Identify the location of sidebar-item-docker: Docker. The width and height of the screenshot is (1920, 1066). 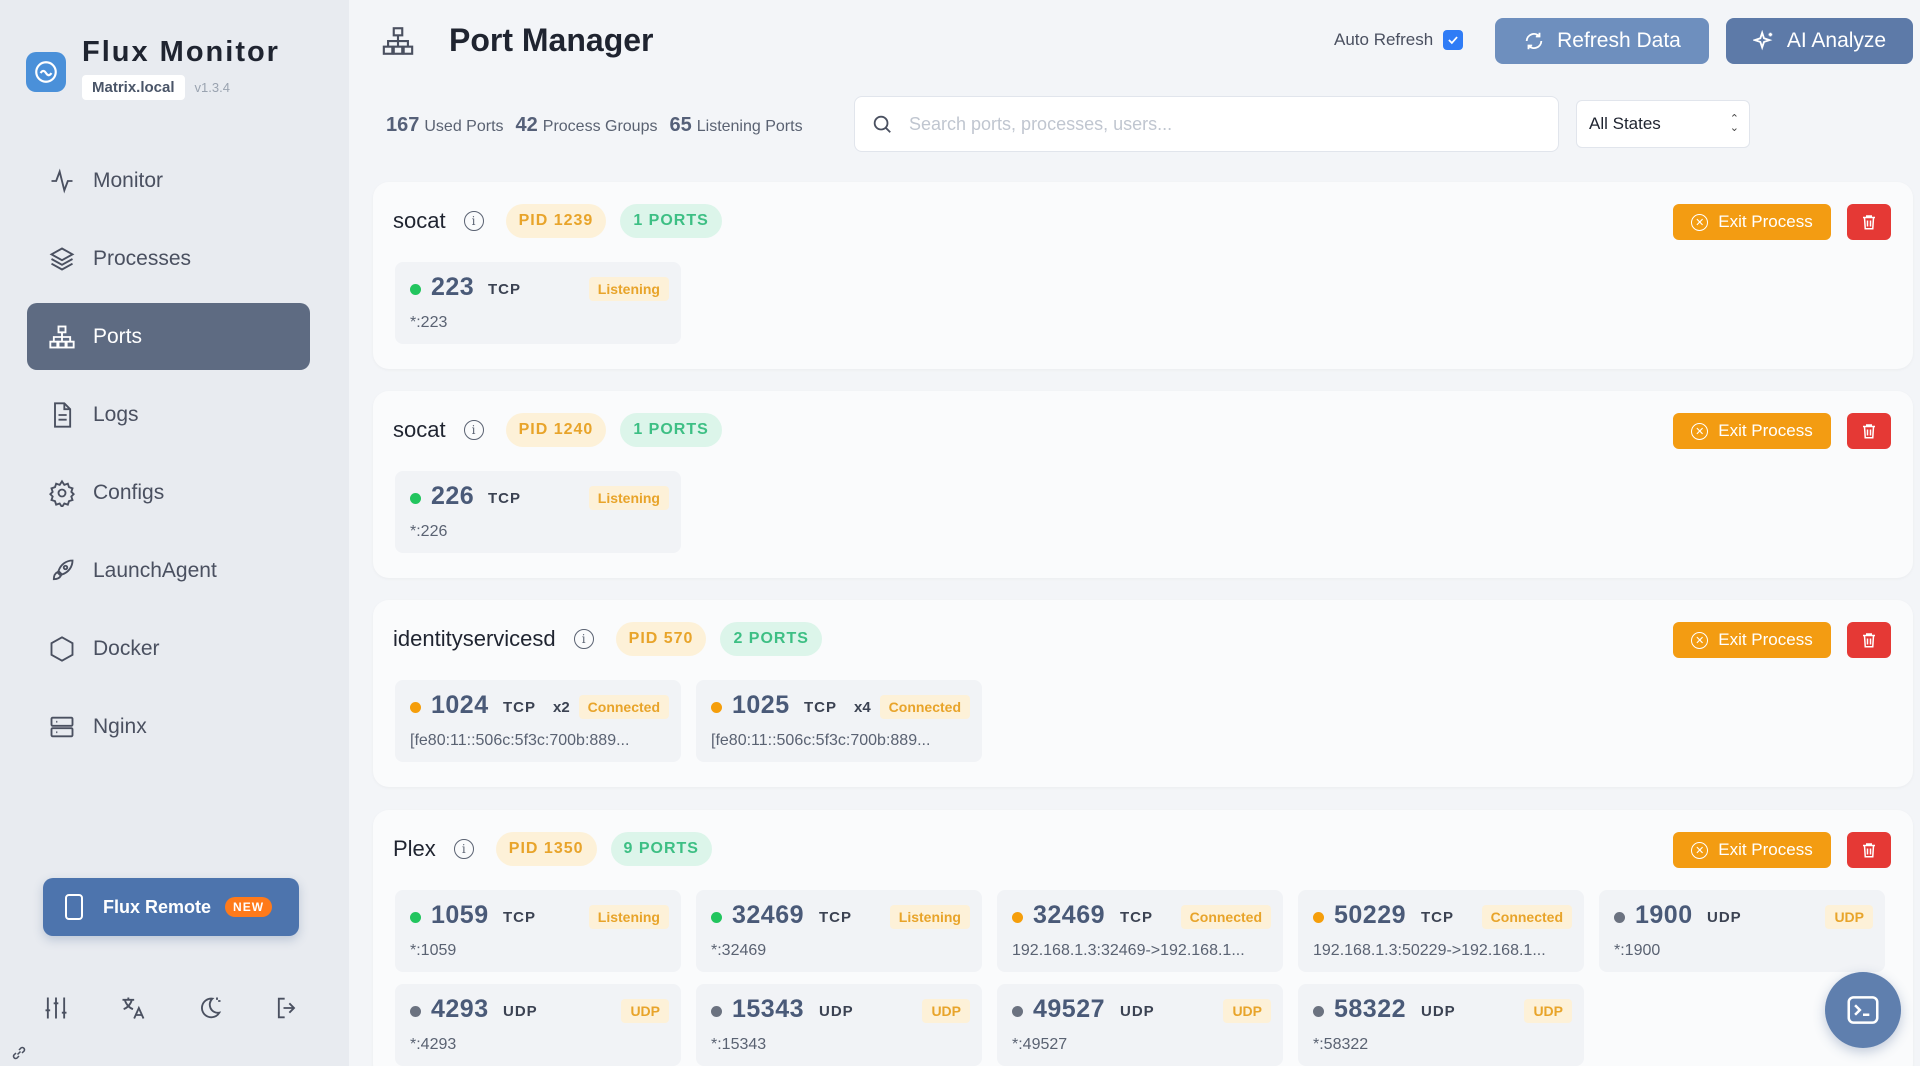
(168, 648).